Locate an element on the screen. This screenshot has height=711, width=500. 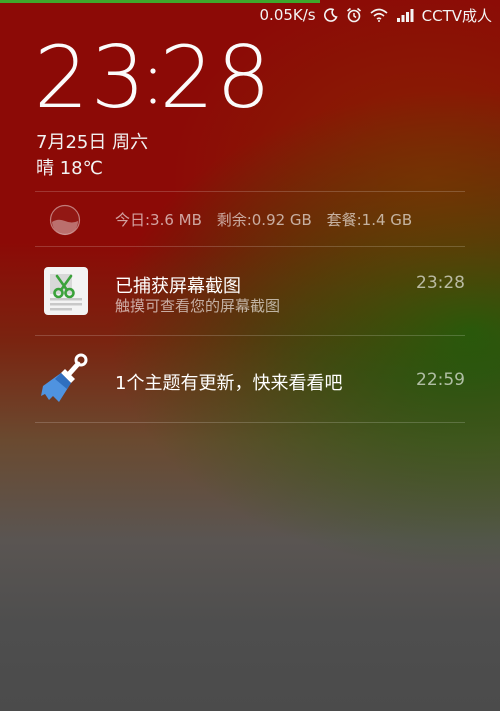
data-usage-plan: 套餐:1.4 GB is located at coordinates (369, 220).